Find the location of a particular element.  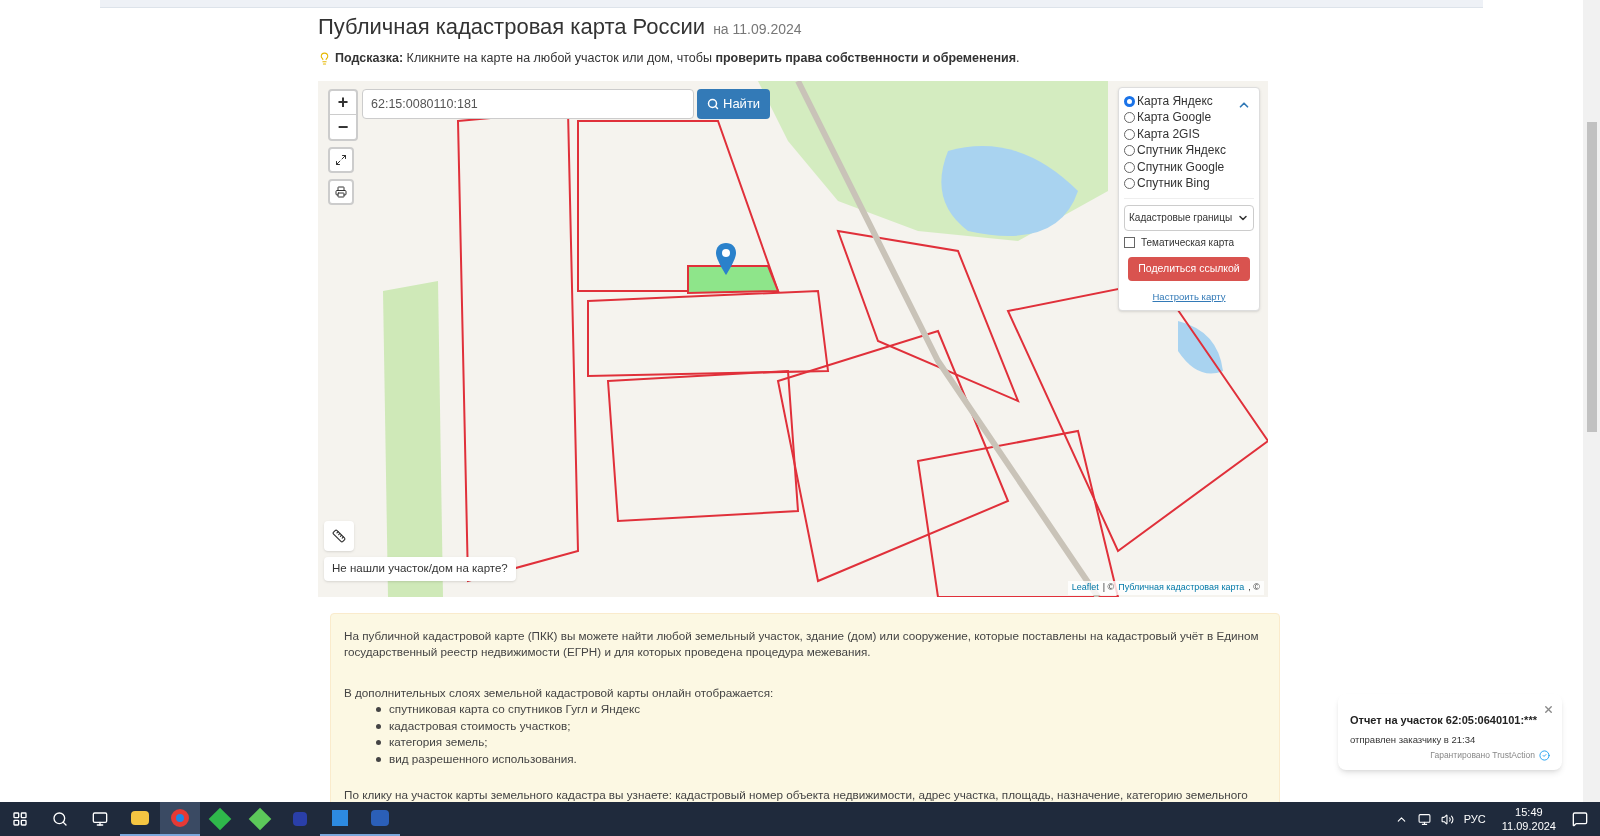

notification-text: отправлен заказчику в 21:34 is located at coordinates (1413, 739).